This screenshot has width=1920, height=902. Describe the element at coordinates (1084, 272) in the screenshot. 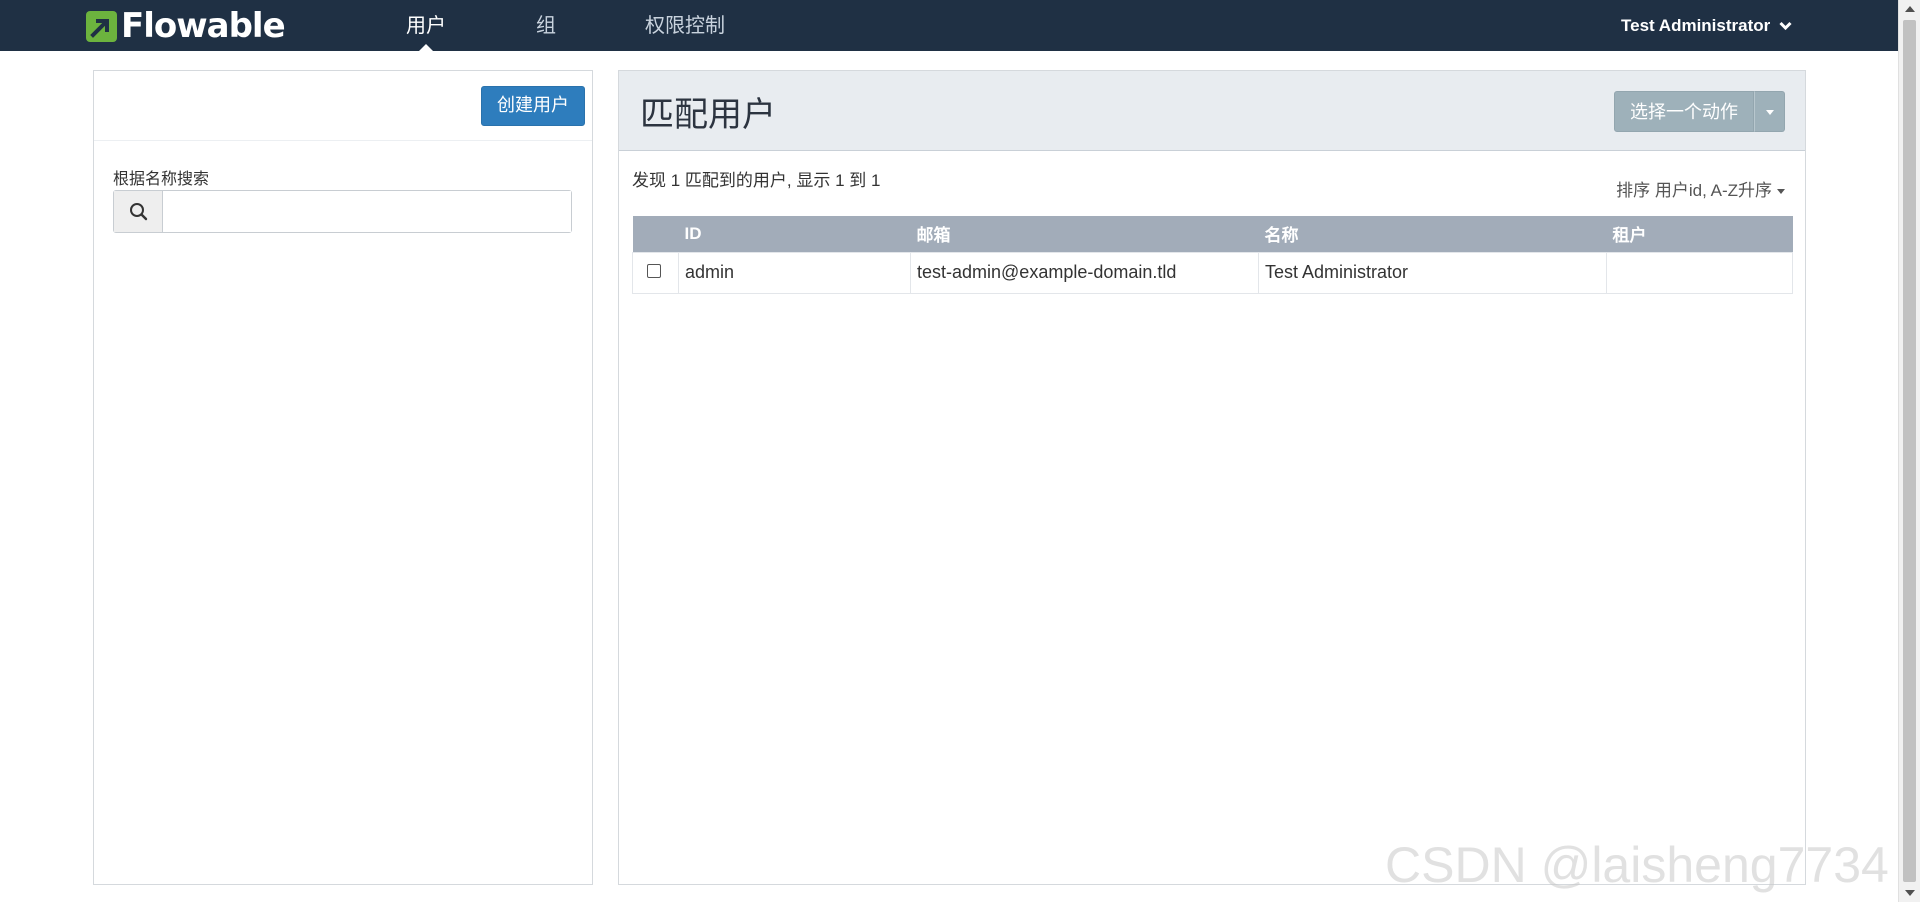

I see `user-email-cell: test-admin@example-domain.tld` at that location.